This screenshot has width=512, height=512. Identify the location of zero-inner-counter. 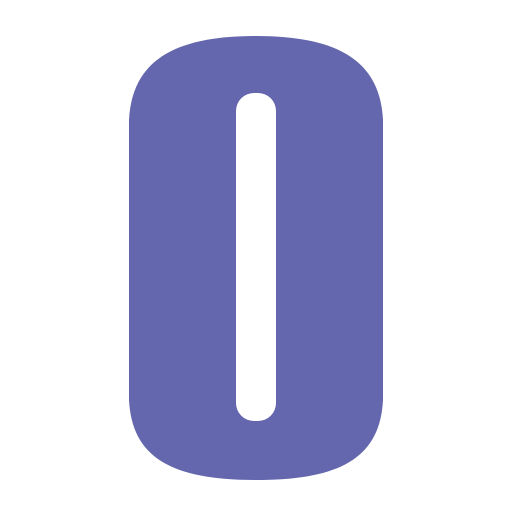
(256, 257).